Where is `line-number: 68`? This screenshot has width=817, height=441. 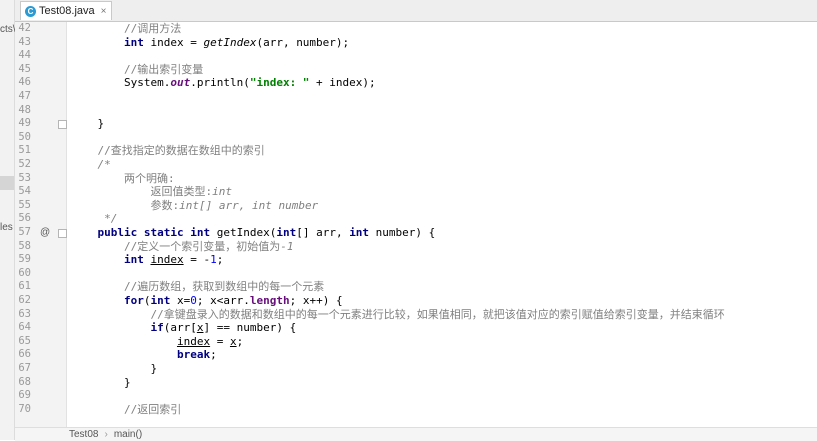 line-number: 68 is located at coordinates (24, 381).